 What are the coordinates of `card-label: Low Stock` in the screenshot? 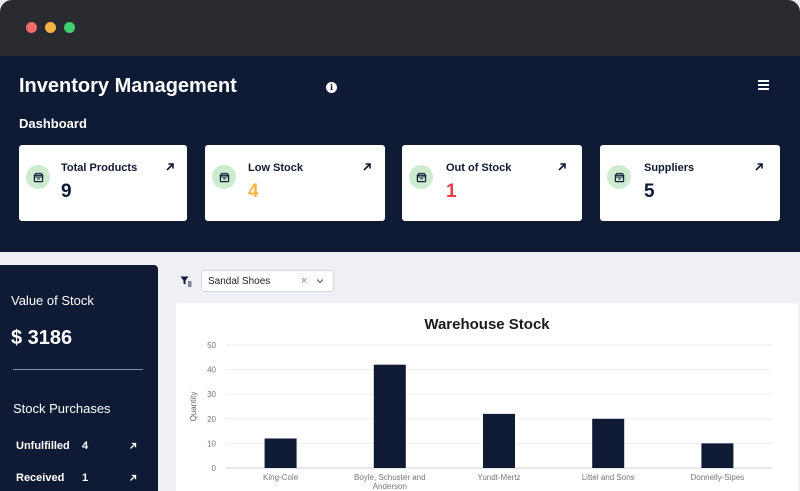 It's located at (276, 168).